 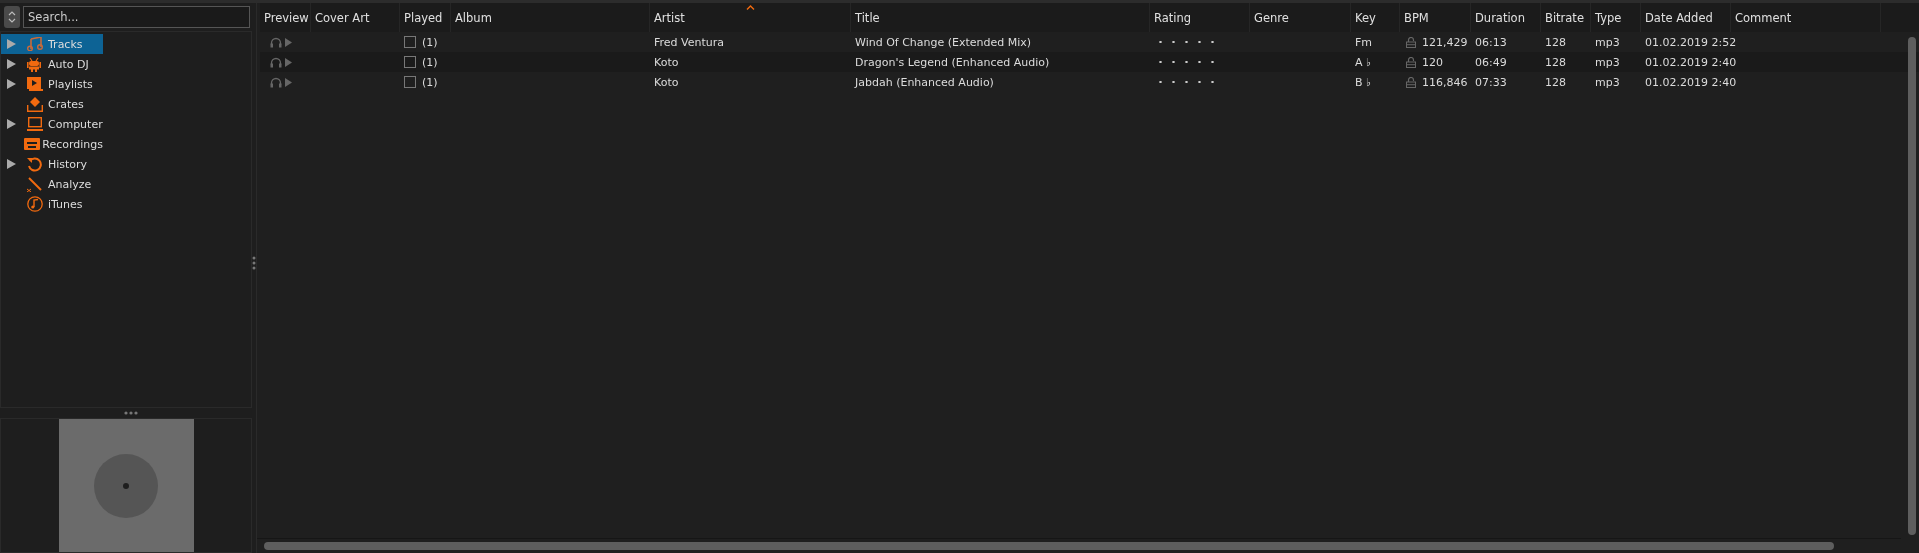 I want to click on sidebar-item: Analyze, so click(x=52, y=184).